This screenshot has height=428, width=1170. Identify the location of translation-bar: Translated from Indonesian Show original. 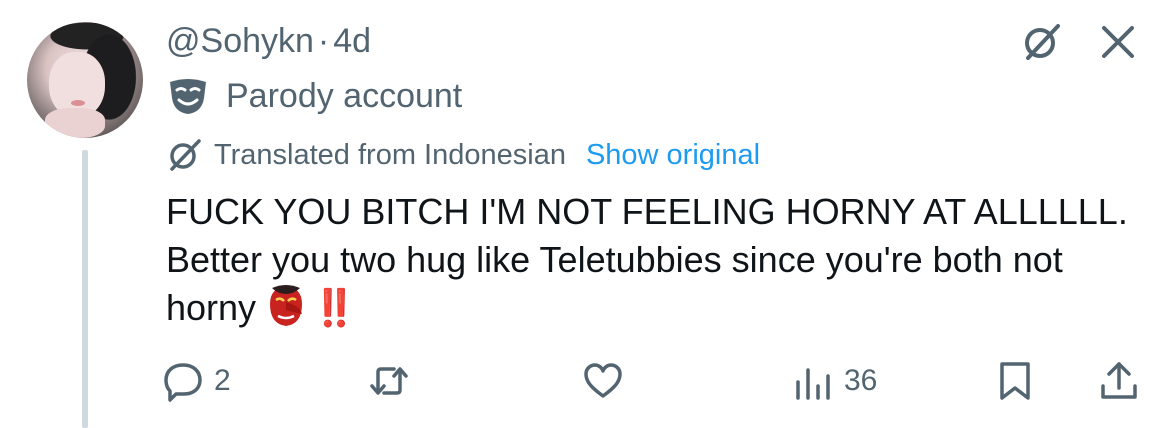
(463, 155).